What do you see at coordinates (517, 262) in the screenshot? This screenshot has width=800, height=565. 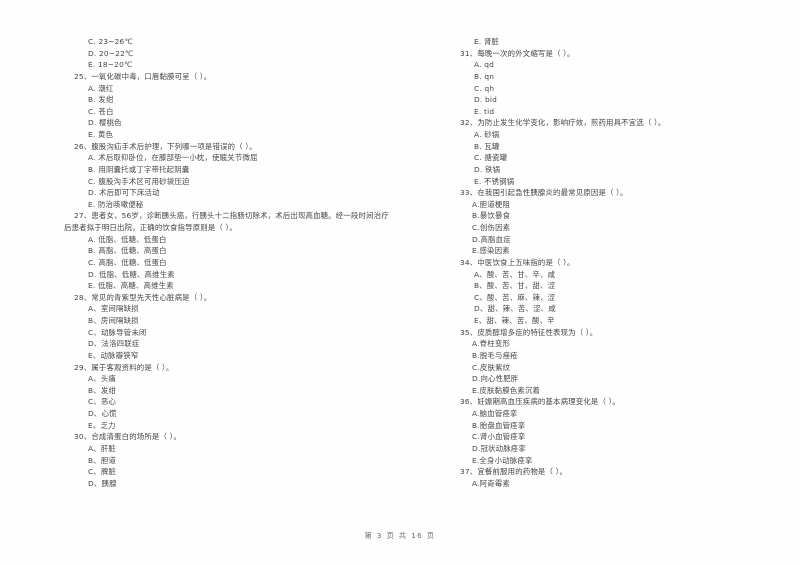 I see `question-stem: 34、中医饮食上五味指的是（ ）。` at bounding box center [517, 262].